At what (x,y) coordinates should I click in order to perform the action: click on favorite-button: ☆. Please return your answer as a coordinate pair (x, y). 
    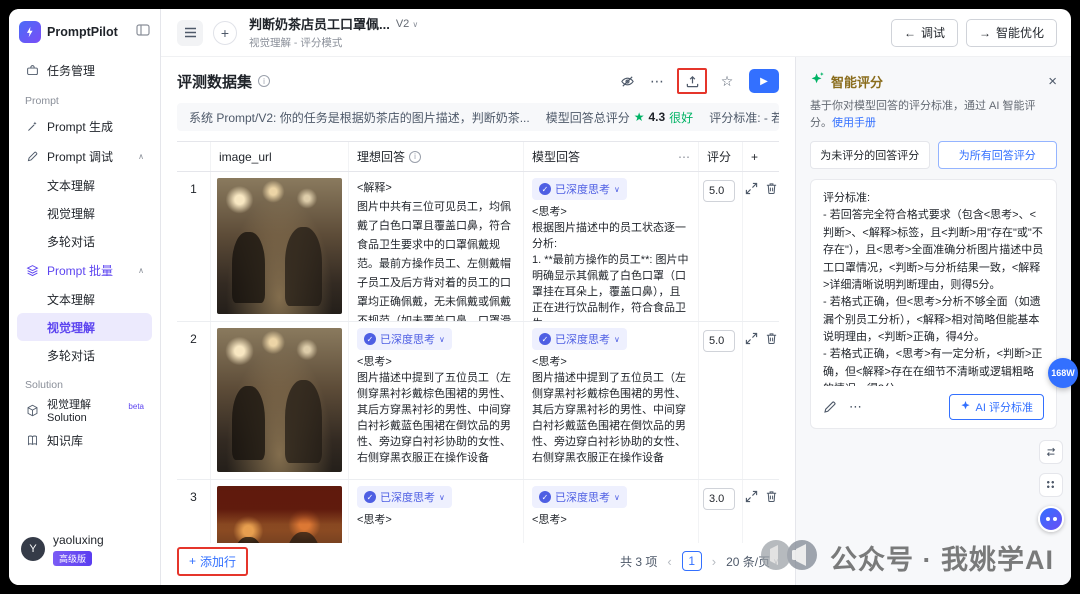
    Looking at the image, I should click on (727, 81).